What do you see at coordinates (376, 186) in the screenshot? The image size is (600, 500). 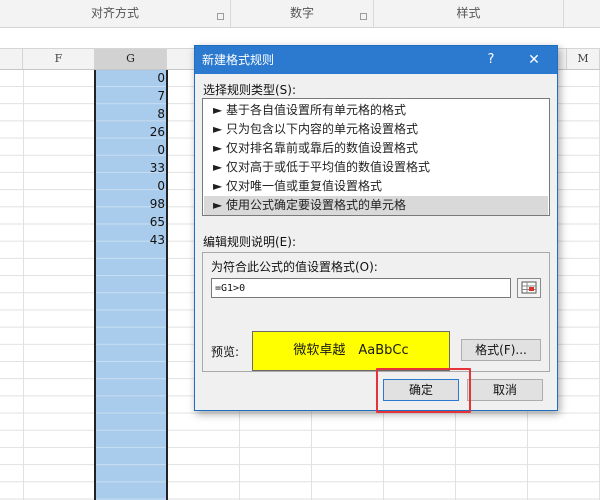 I see `rule-type-item: ► 仅对唯一值或重复值设置格式` at bounding box center [376, 186].